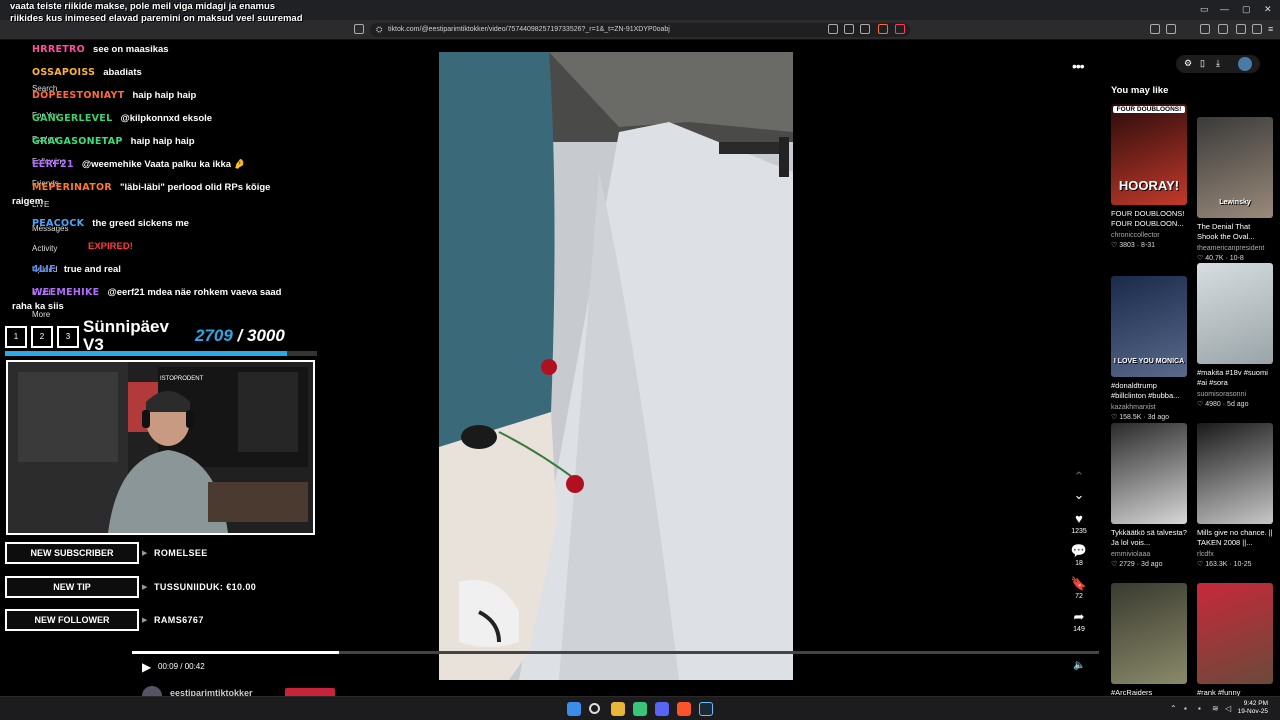 The width and height of the screenshot is (1280, 720). Describe the element at coordinates (900, 29) in the screenshot. I see `brave-rewards-icon` at that location.